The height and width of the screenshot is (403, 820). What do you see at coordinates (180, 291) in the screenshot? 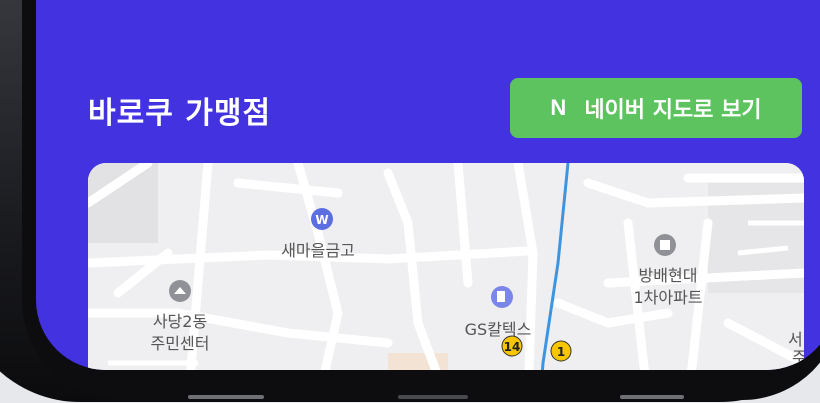
I see `community-center-icon` at bounding box center [180, 291].